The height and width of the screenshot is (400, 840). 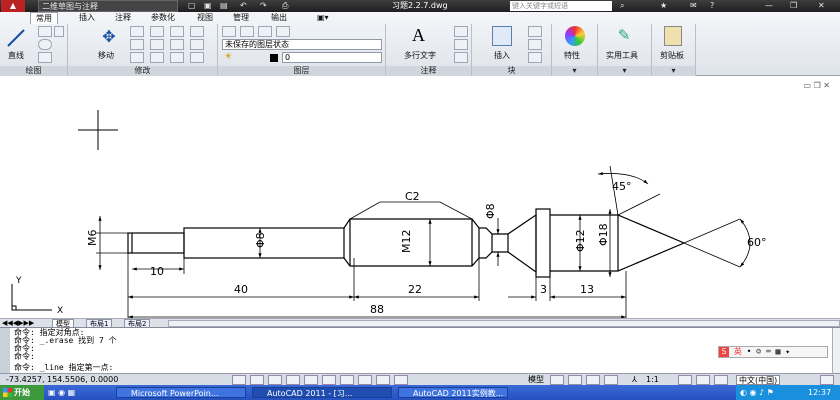 What do you see at coordinates (311, 380) in the screenshot?
I see `osnap-toggle` at bounding box center [311, 380].